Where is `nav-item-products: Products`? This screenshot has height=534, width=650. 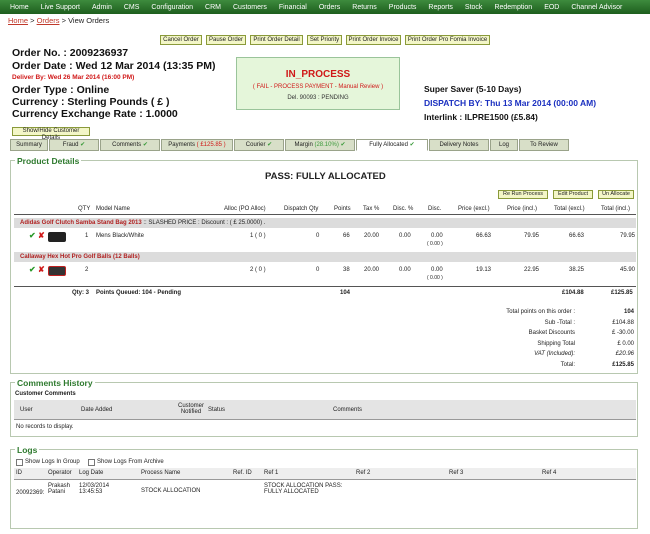 nav-item-products: Products is located at coordinates (403, 7).